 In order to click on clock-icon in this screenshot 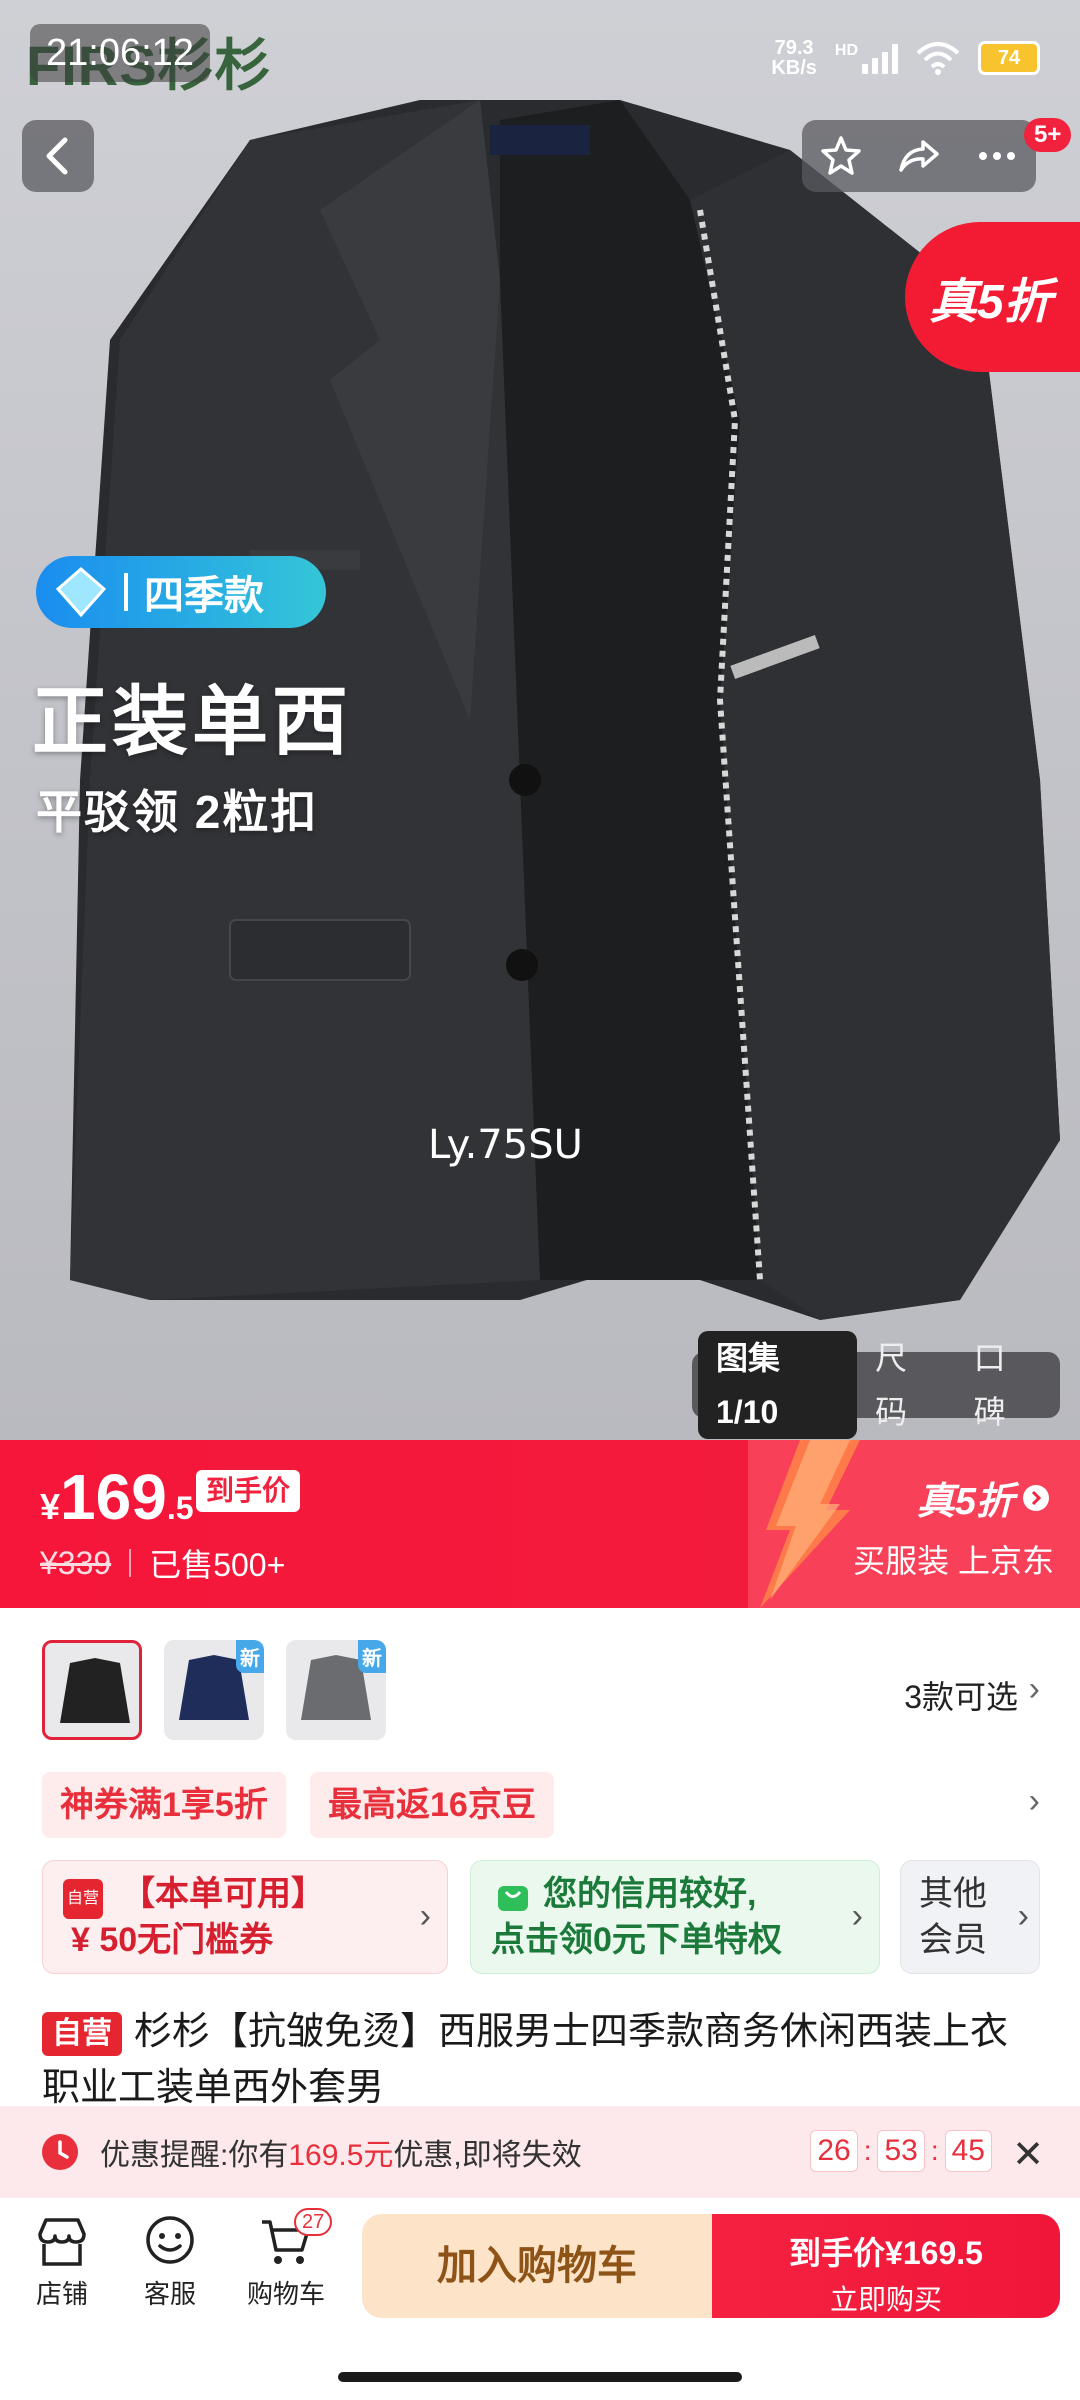, I will do `click(60, 2152)`.